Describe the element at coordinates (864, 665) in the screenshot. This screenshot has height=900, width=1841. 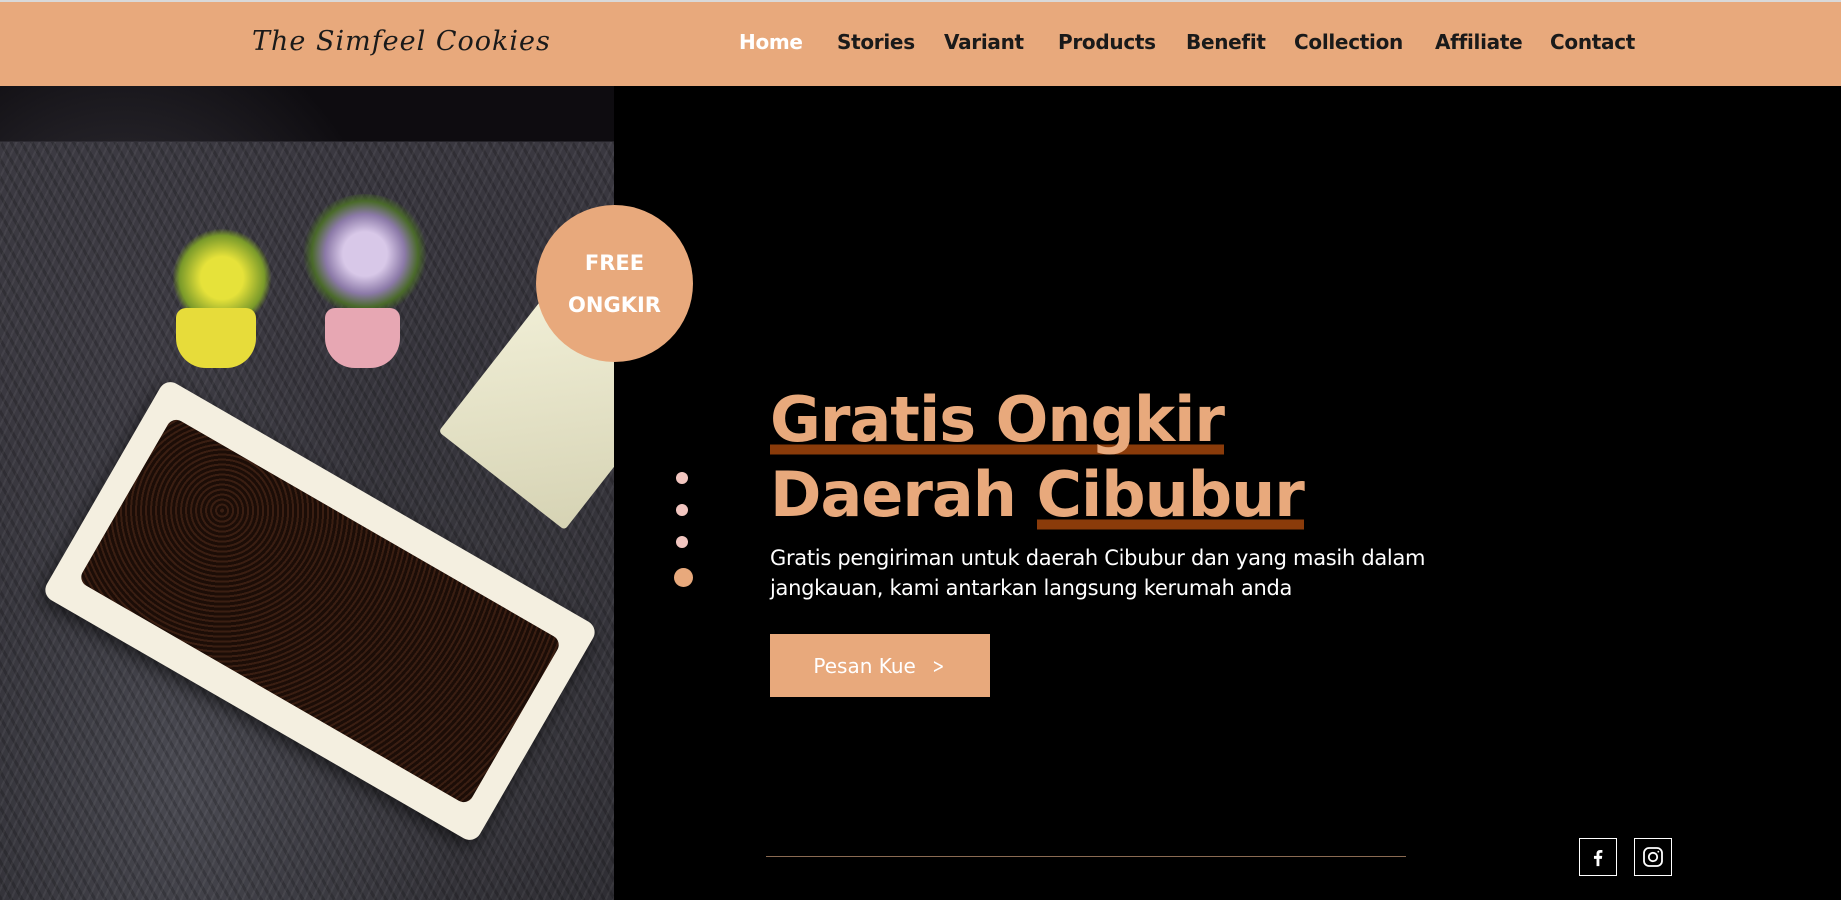
I see `cta-label: Pesan Kue` at that location.